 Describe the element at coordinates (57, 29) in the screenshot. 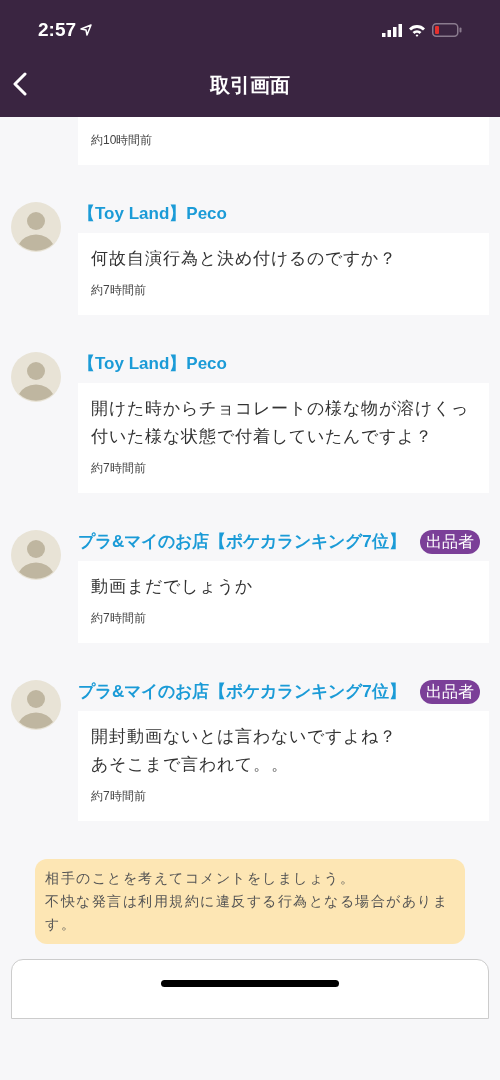

I see `status-time: 2:57` at that location.